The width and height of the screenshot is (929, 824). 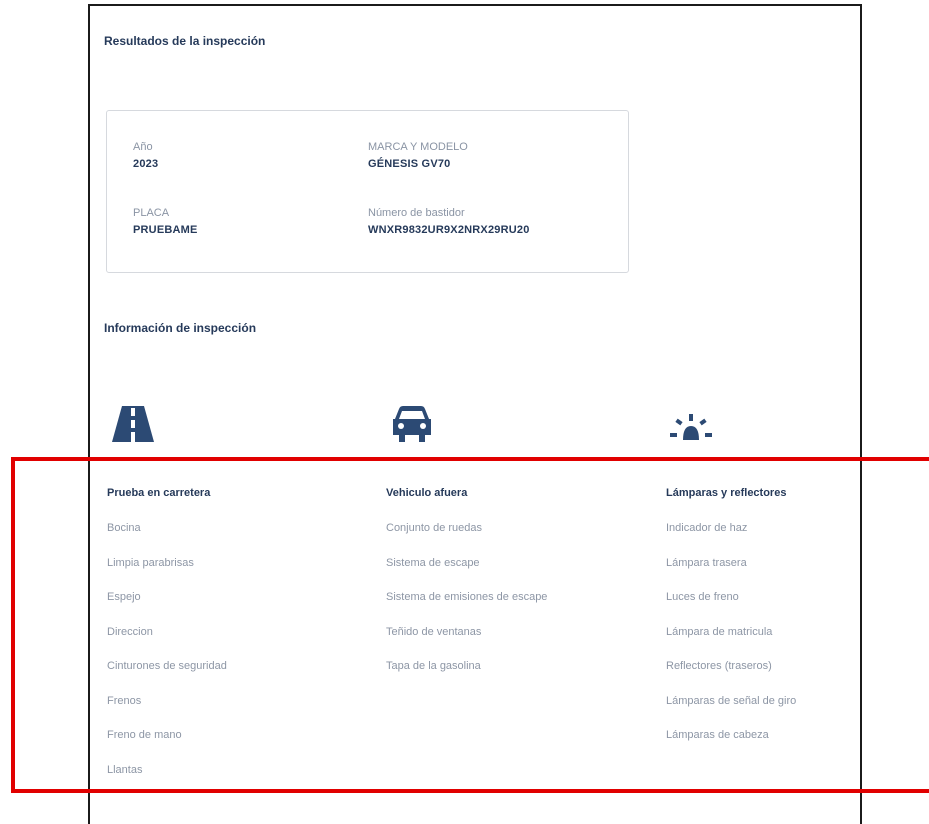 I want to click on list-item: Freno de mano, so click(x=144, y=735).